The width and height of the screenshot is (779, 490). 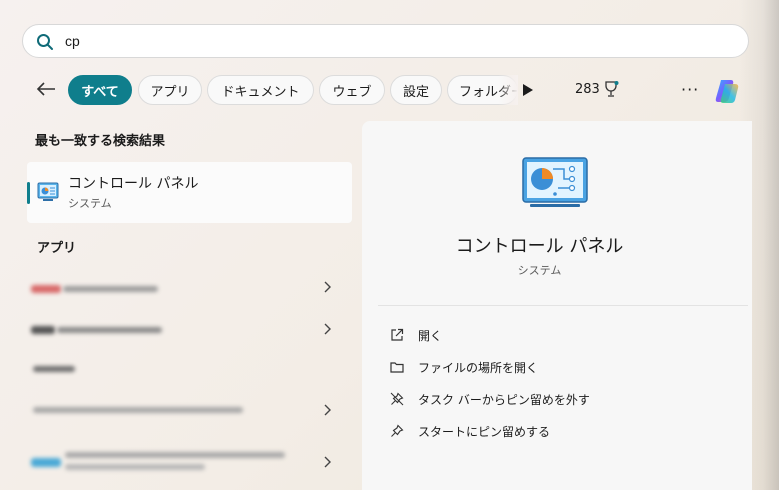 I want to click on search-box: cp, so click(x=385, y=41).